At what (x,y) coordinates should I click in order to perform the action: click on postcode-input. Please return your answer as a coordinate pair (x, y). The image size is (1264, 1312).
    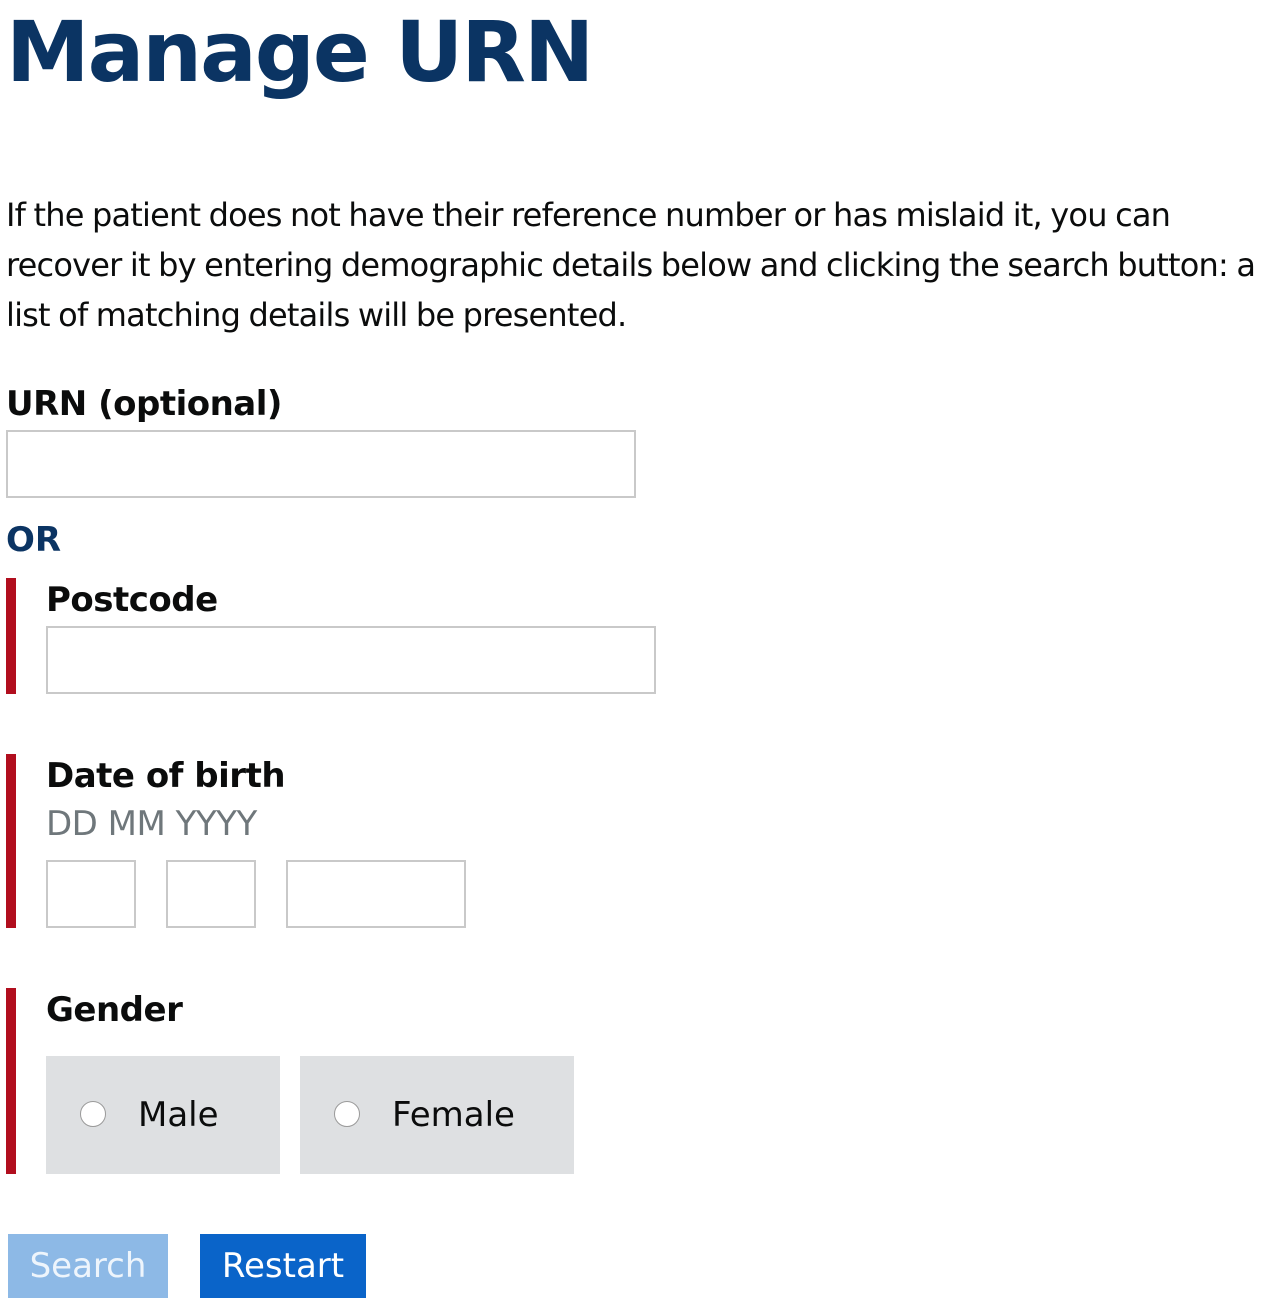
    Looking at the image, I should click on (351, 660).